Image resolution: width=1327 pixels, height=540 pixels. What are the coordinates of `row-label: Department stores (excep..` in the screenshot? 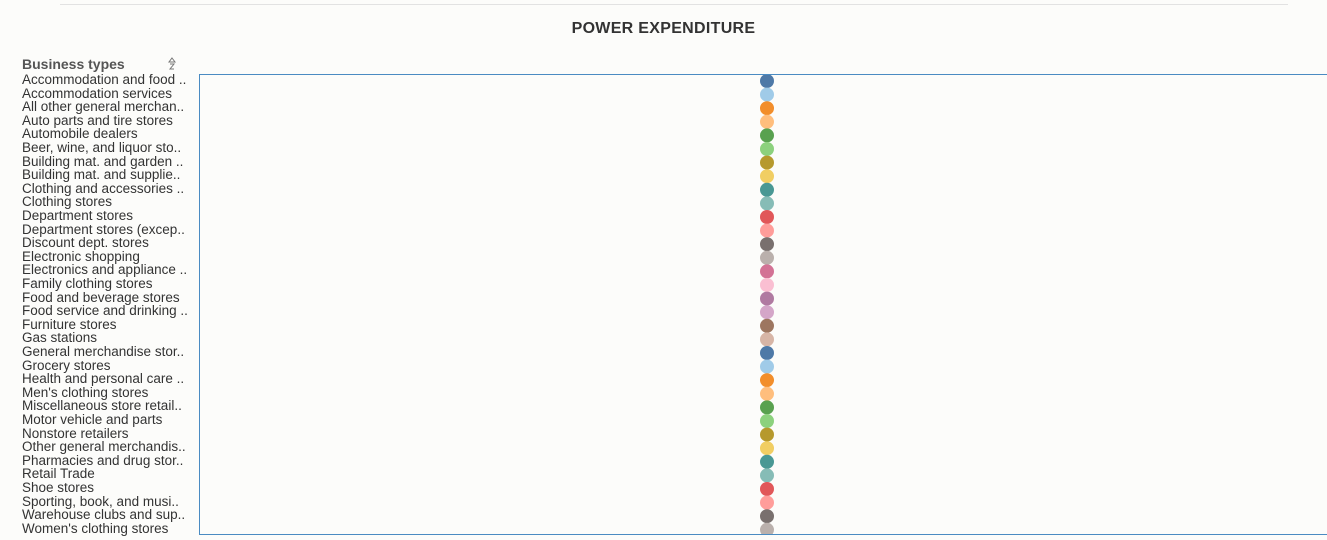 It's located at (110, 230).